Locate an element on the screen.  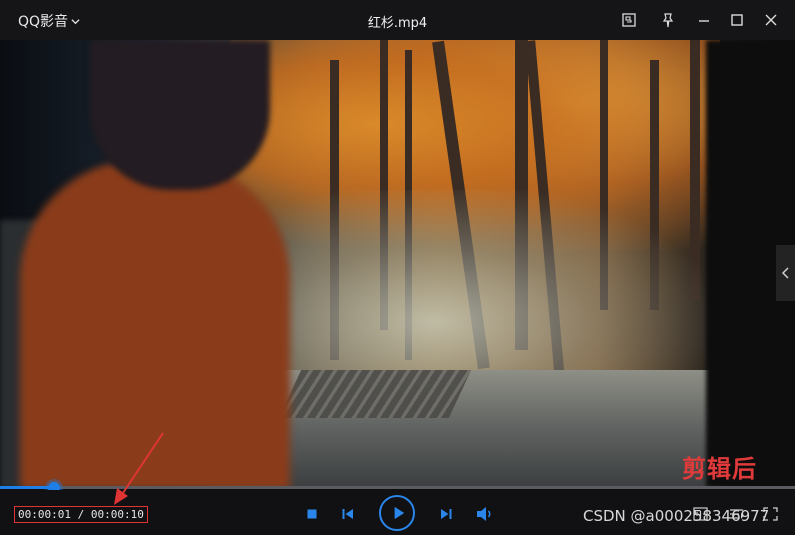
fullscreen-button is located at coordinates (770, 514).